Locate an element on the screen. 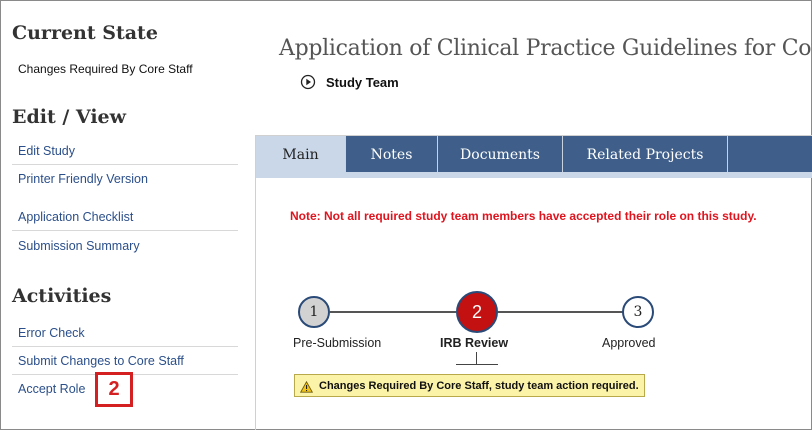 The image size is (812, 430). current-state-heading: Current State is located at coordinates (85, 33).